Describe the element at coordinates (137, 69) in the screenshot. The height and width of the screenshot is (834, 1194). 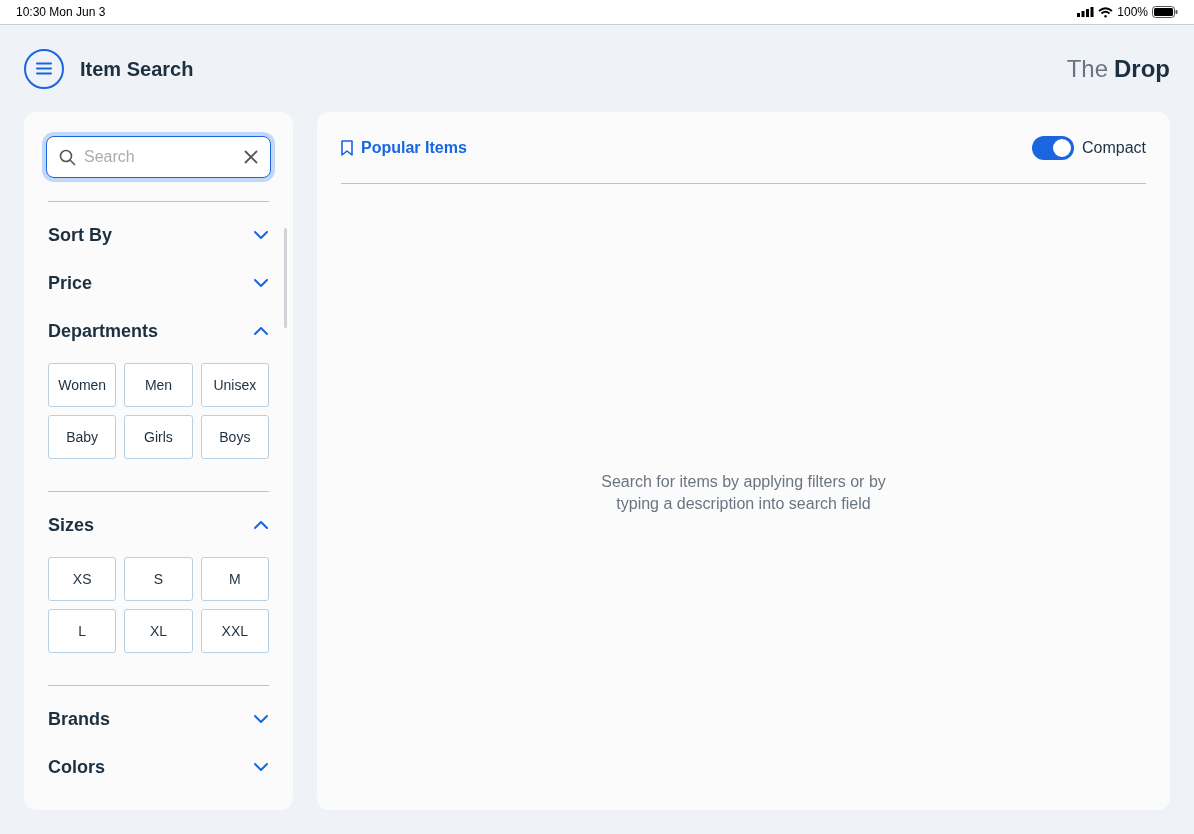
I see `page-title: Item Search` at that location.